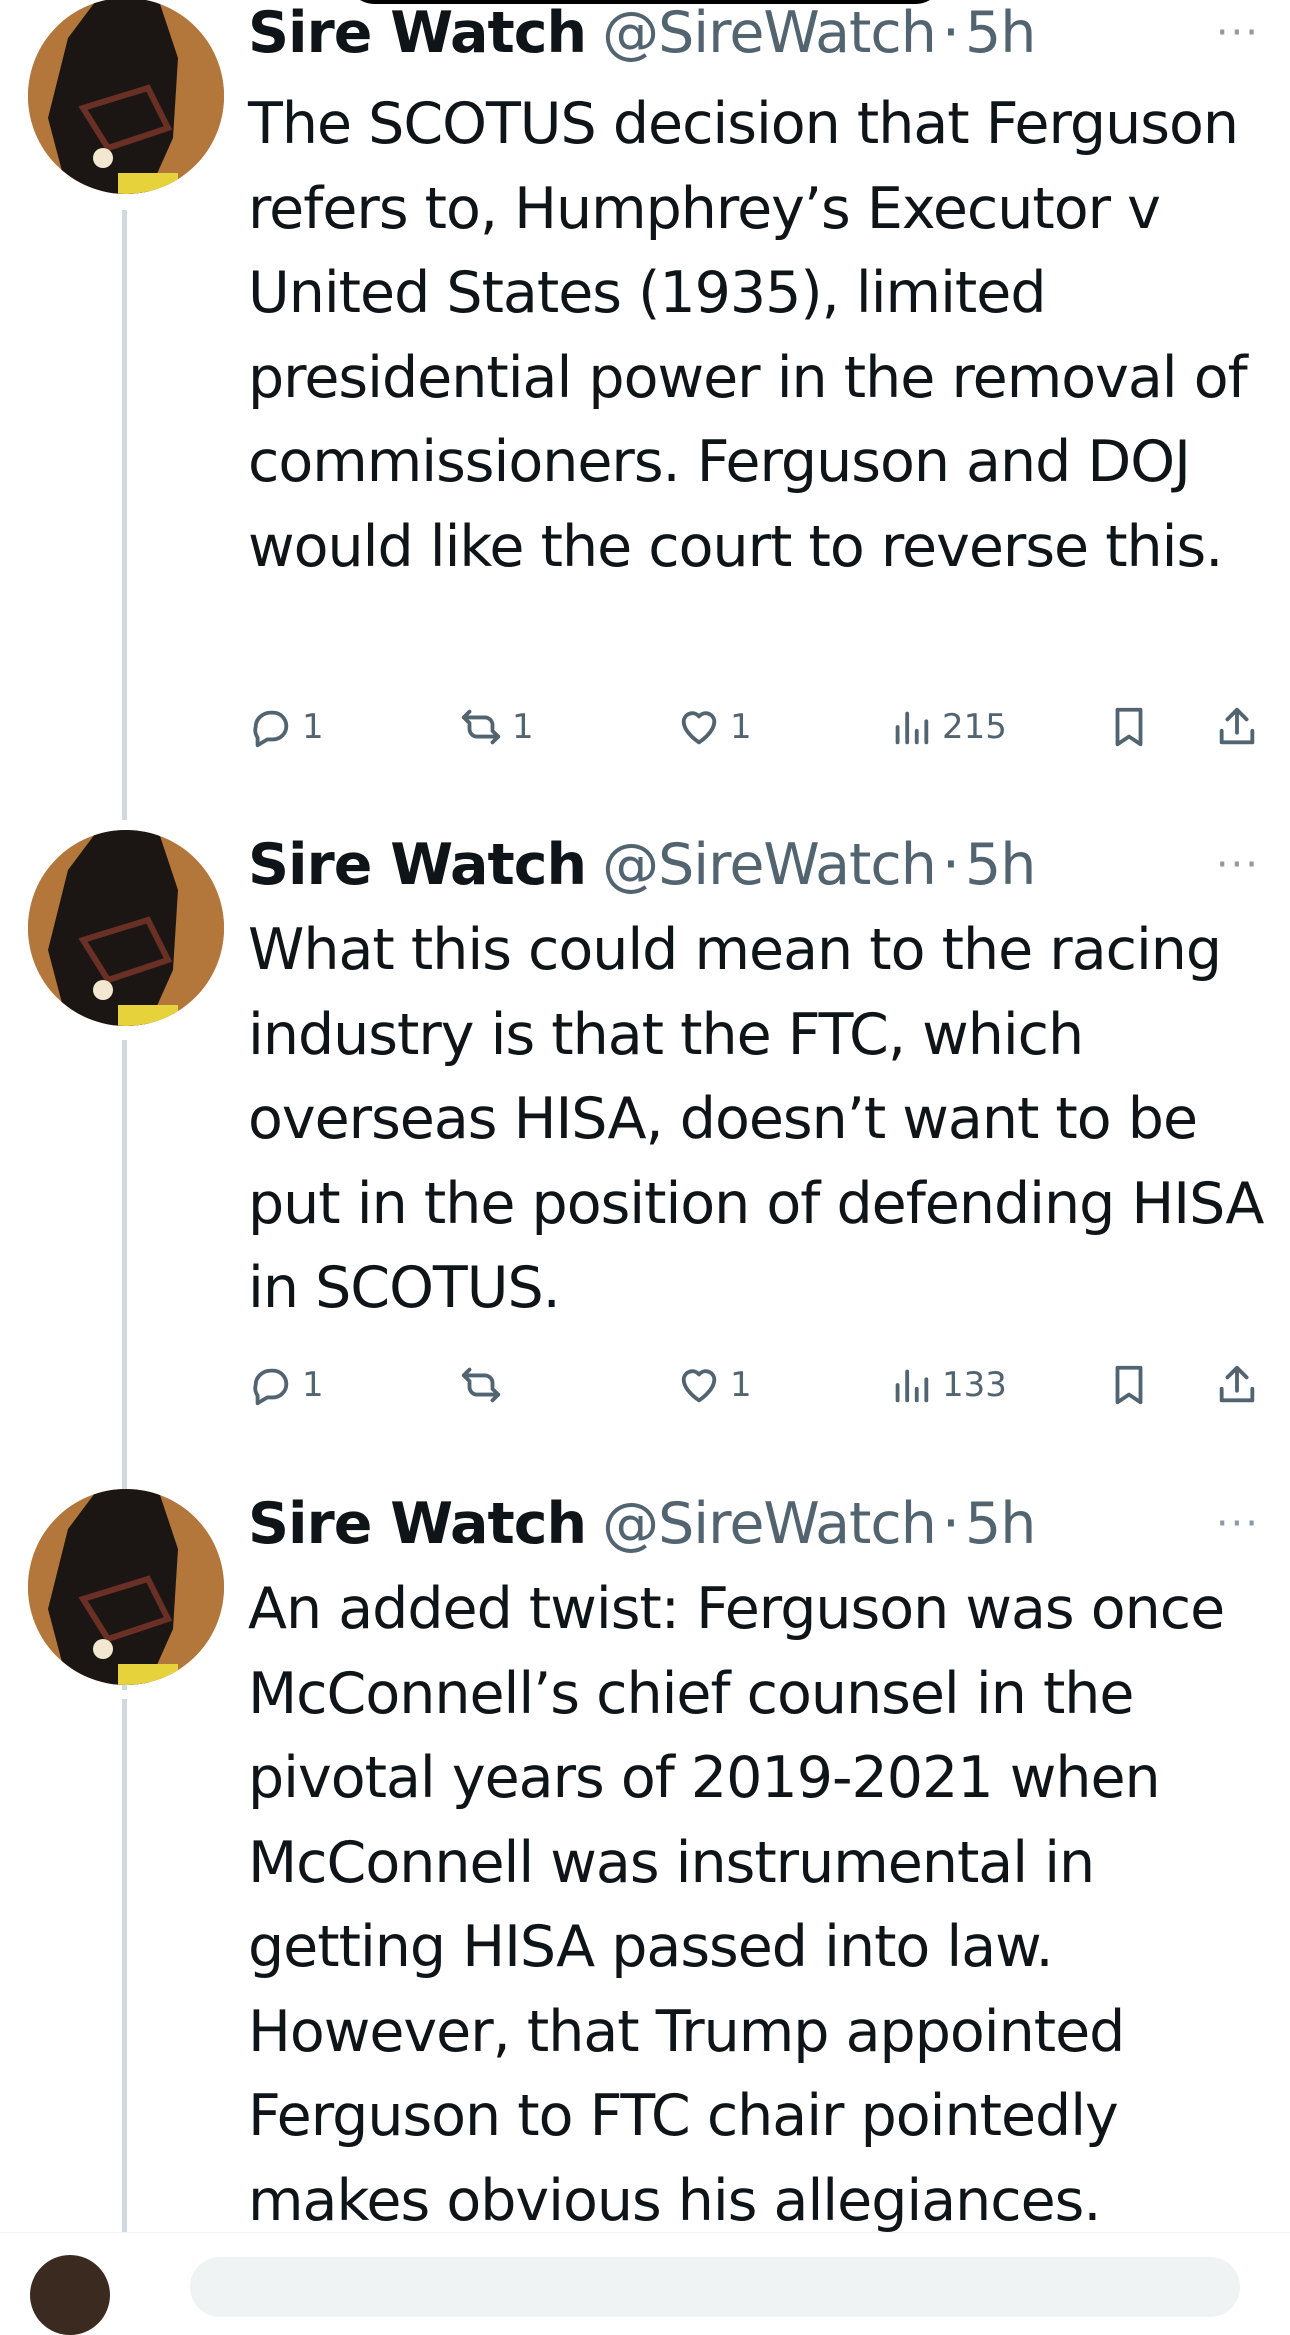  What do you see at coordinates (758, 1385) in the screenshot?
I see `action-bar: 1 1 133` at bounding box center [758, 1385].